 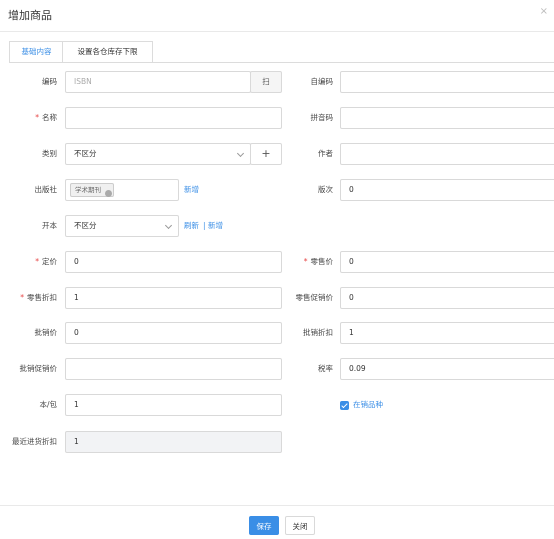 What do you see at coordinates (447, 118) in the screenshot?
I see `pinyin-input` at bounding box center [447, 118].